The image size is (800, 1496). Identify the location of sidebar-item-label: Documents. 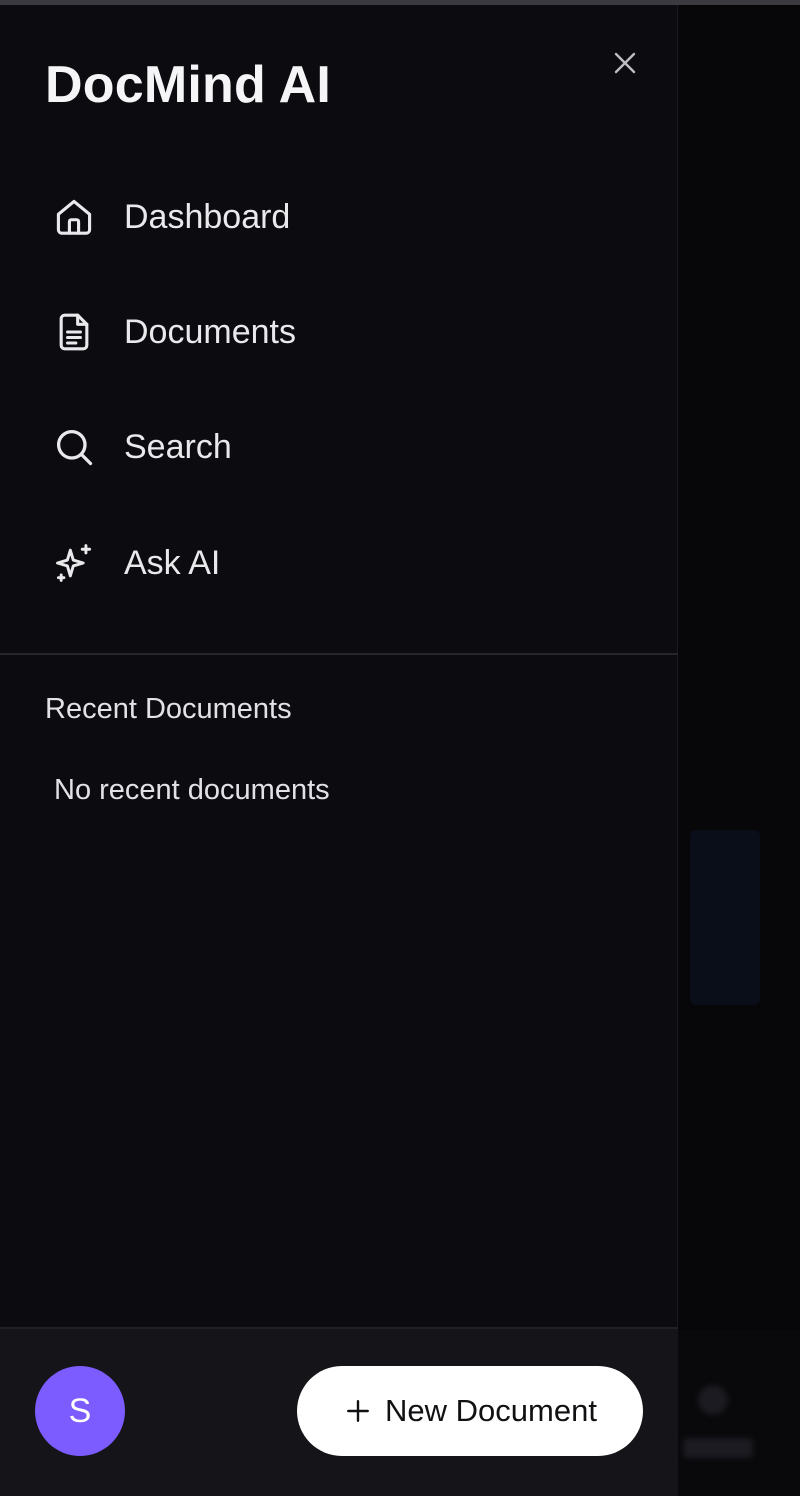
(210, 331).